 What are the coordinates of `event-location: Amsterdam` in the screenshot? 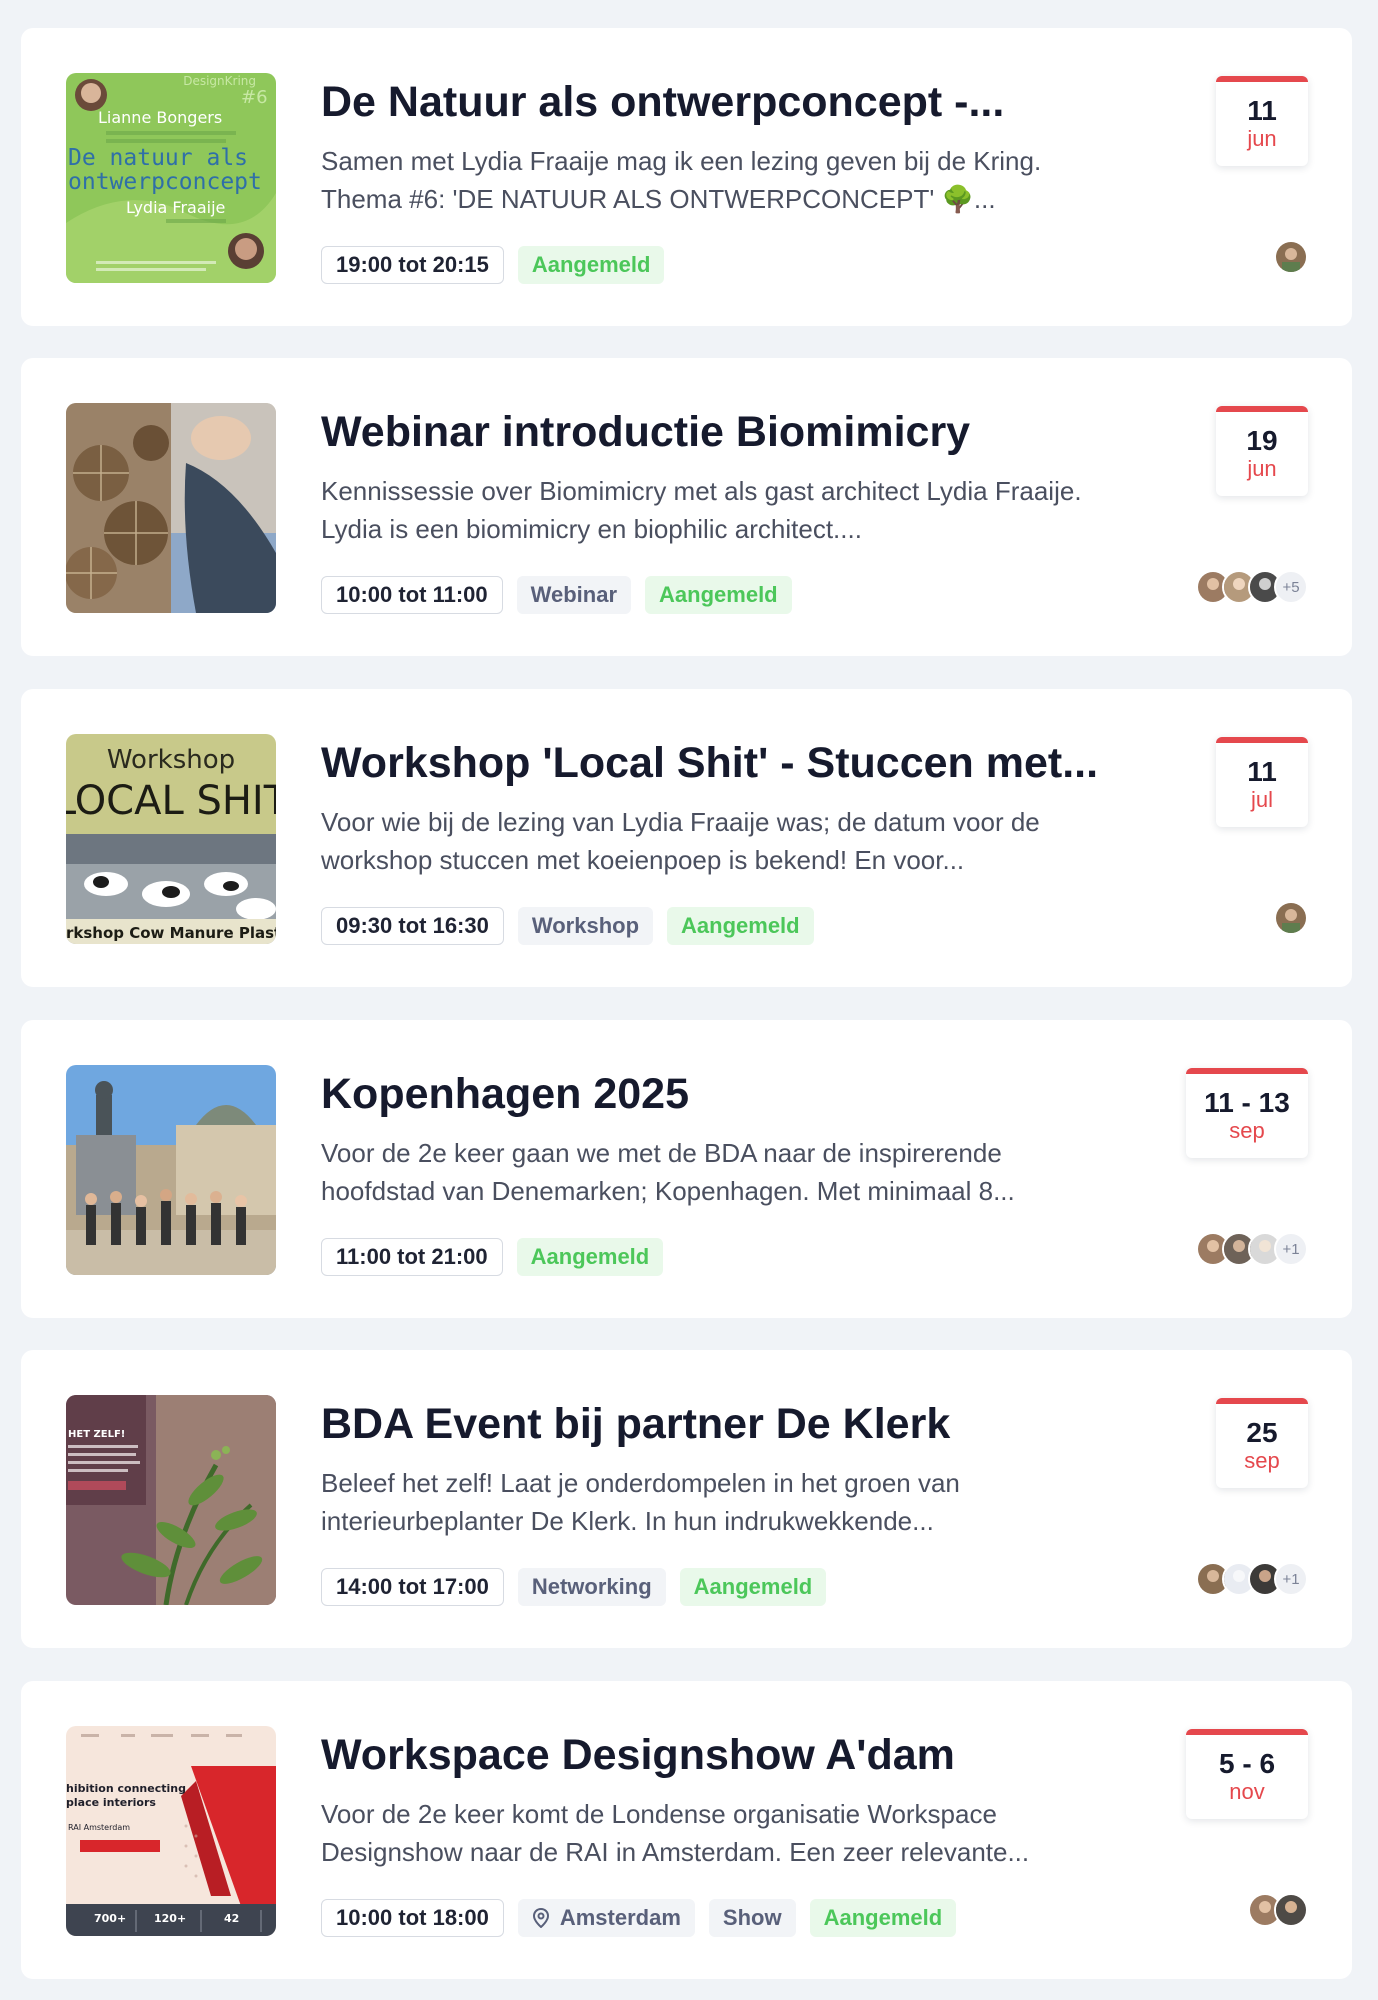 It's located at (606, 1918).